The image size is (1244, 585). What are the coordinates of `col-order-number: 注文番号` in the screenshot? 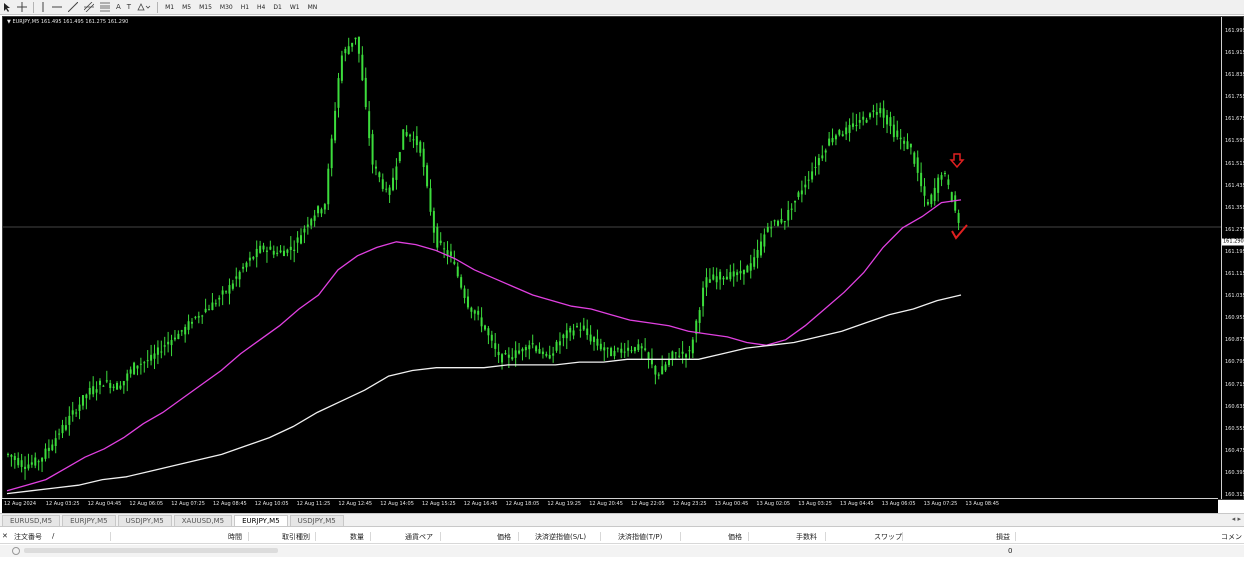 It's located at (28, 537).